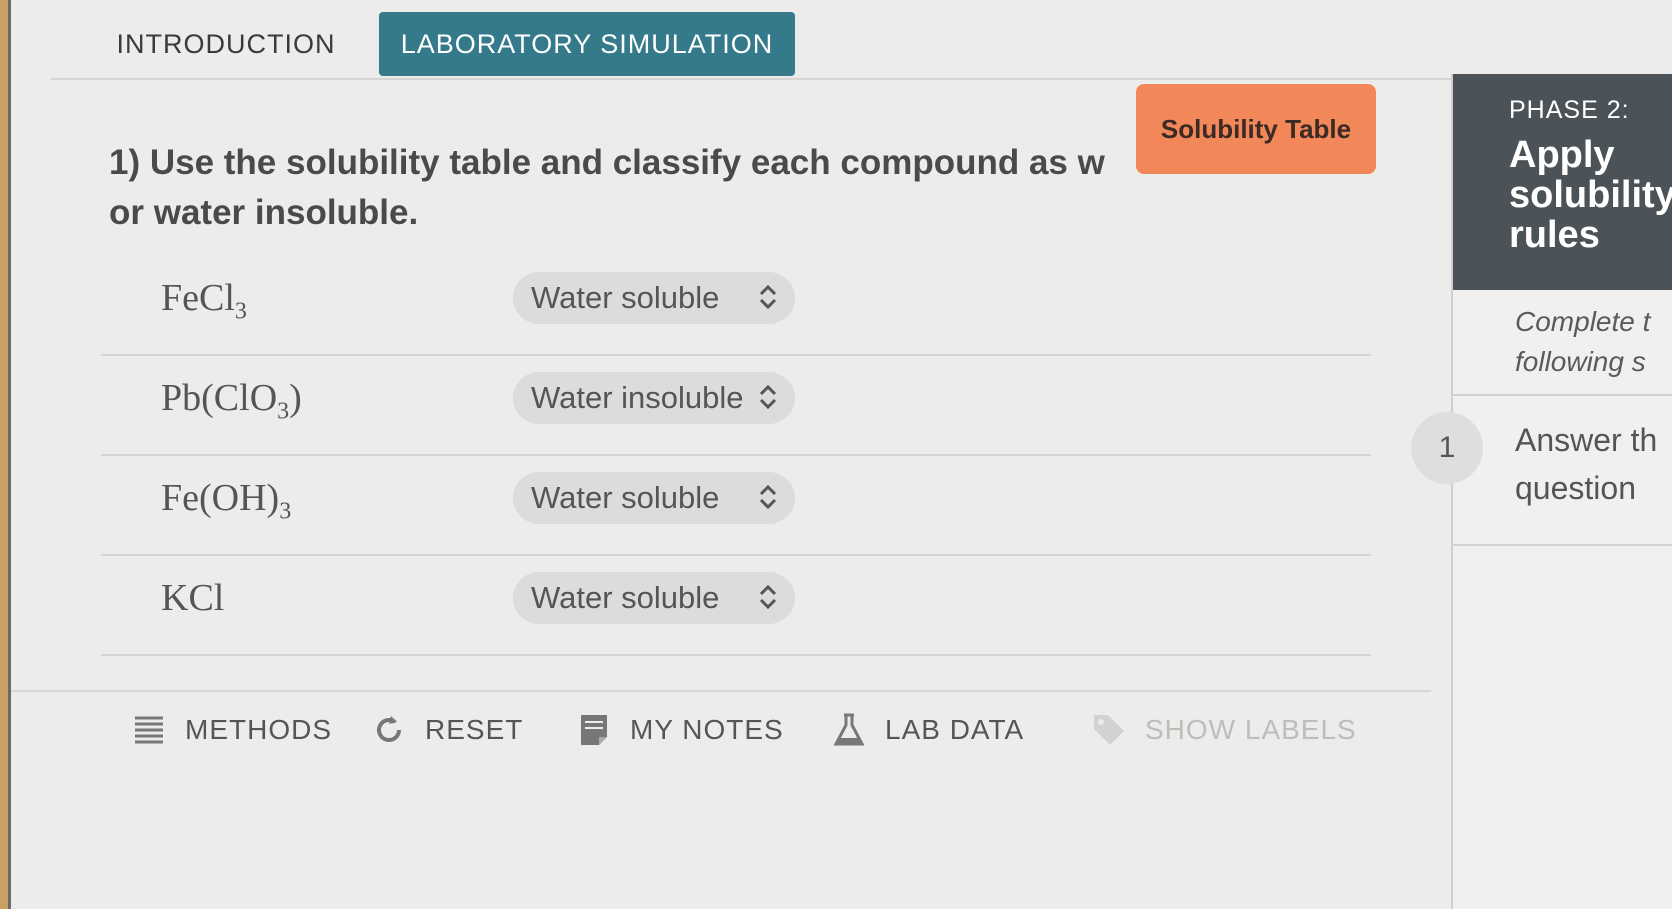 The width and height of the screenshot is (1672, 909). I want to click on compound-row: Fe(OH)3 Water soluble, so click(736, 503).